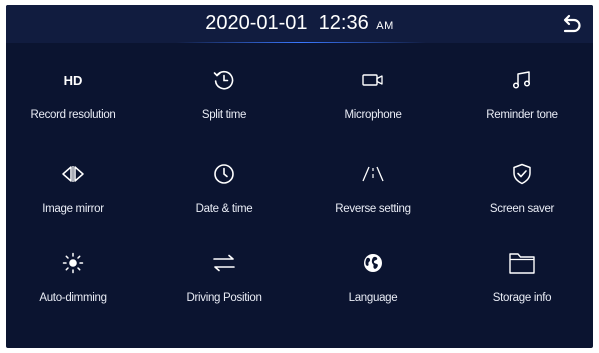 This screenshot has width=599, height=353. I want to click on menu-item-label: Language, so click(373, 298).